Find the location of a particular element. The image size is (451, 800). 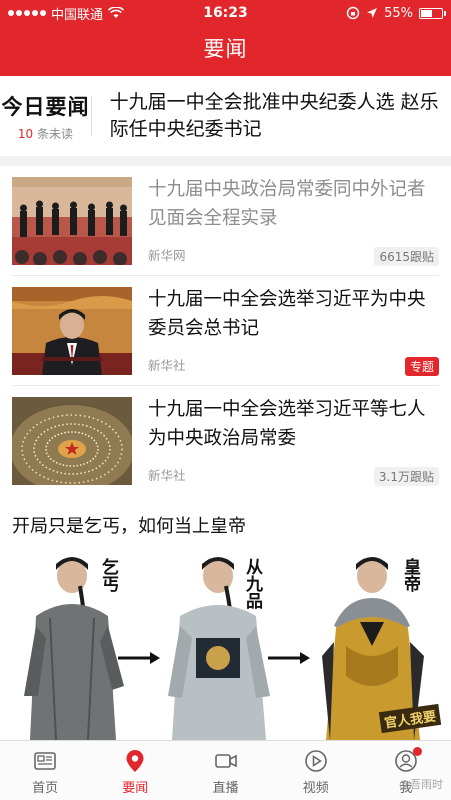

location-arrow-icon is located at coordinates (372, 13).